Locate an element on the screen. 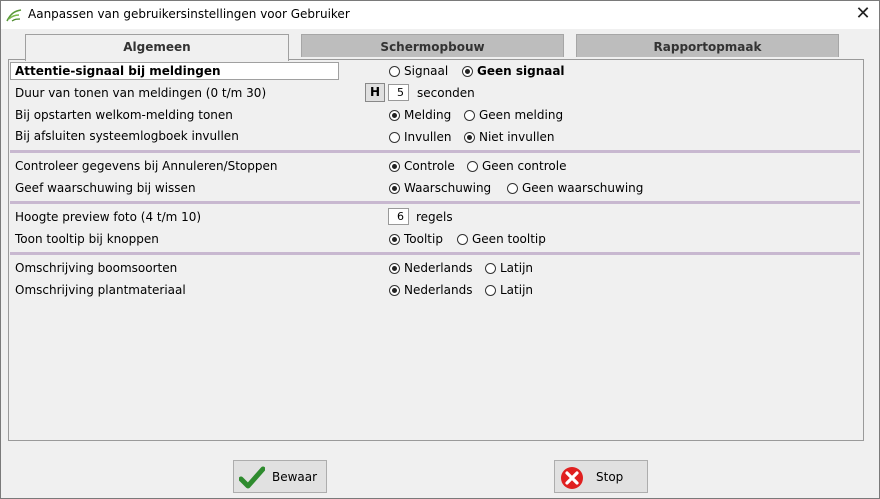 Image resolution: width=880 pixels, height=499 pixels. stop-button-label: Stop is located at coordinates (610, 477).